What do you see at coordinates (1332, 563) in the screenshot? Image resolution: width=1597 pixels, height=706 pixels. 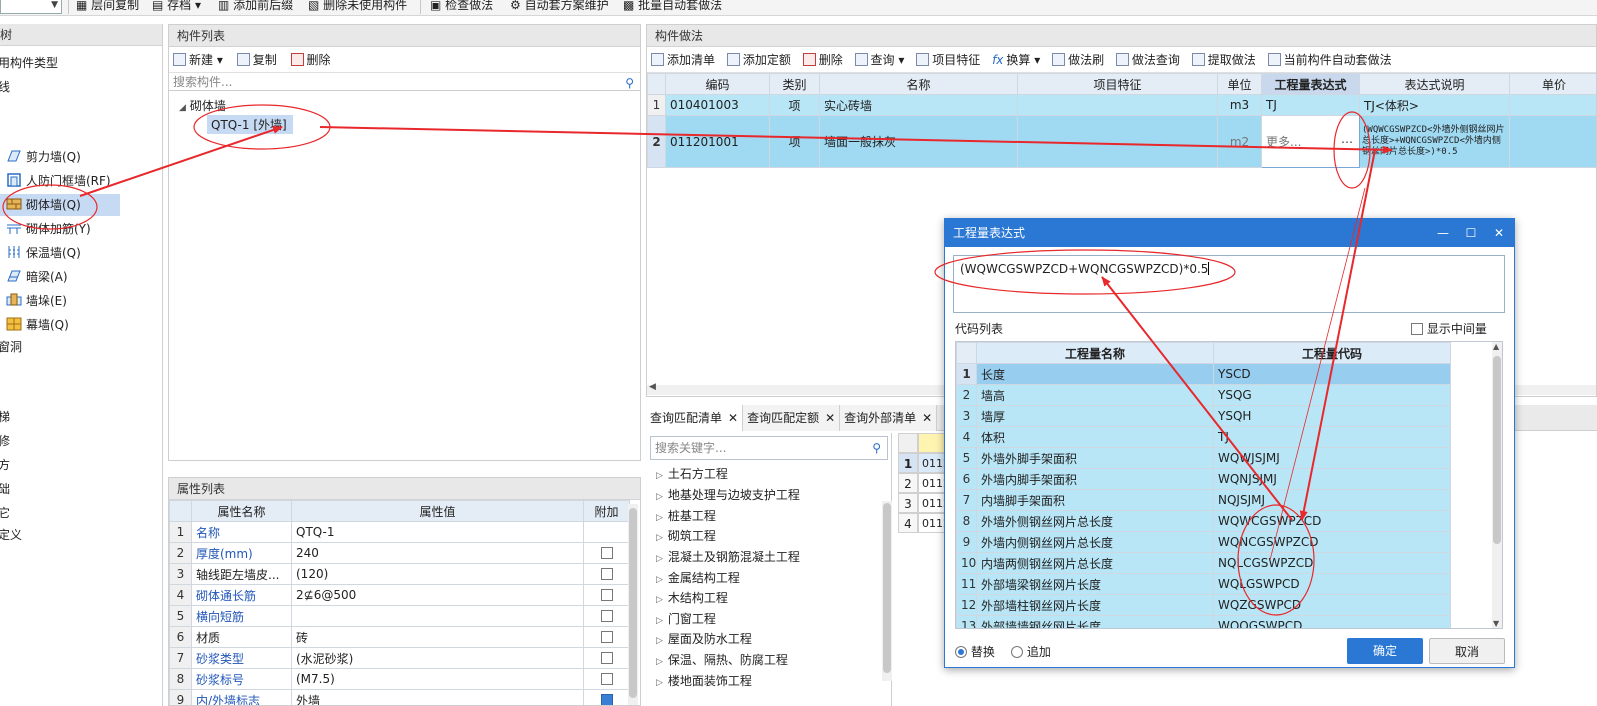 I see `quantity-code: NQLCGSWPZCD` at bounding box center [1332, 563].